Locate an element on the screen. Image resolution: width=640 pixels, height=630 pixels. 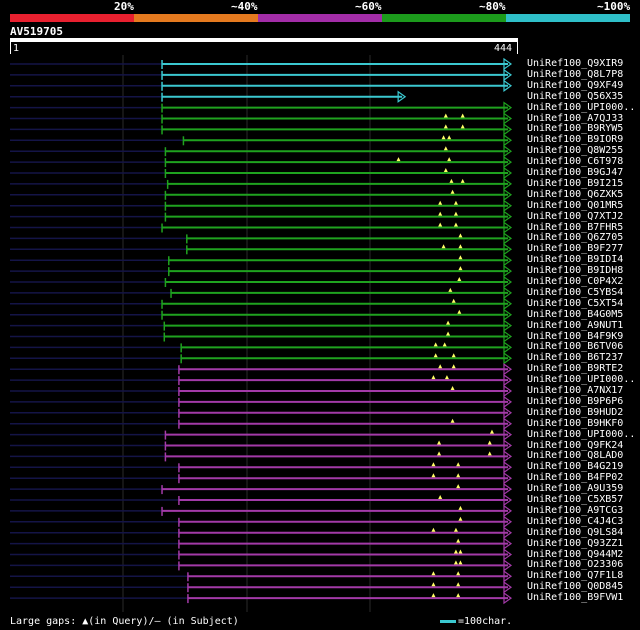
hit-label: UniRef100_Q7F1L8 is located at coordinates (575, 575).